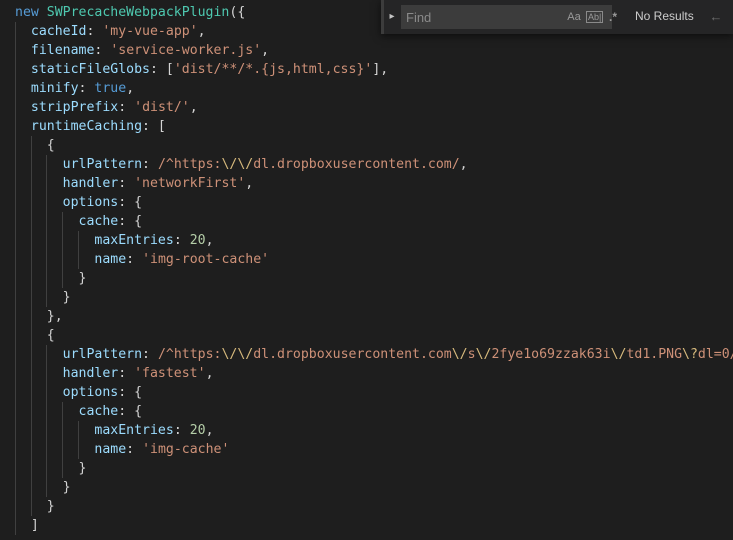 The height and width of the screenshot is (540, 733). I want to click on regex-escape-token: \?, so click(690, 354).